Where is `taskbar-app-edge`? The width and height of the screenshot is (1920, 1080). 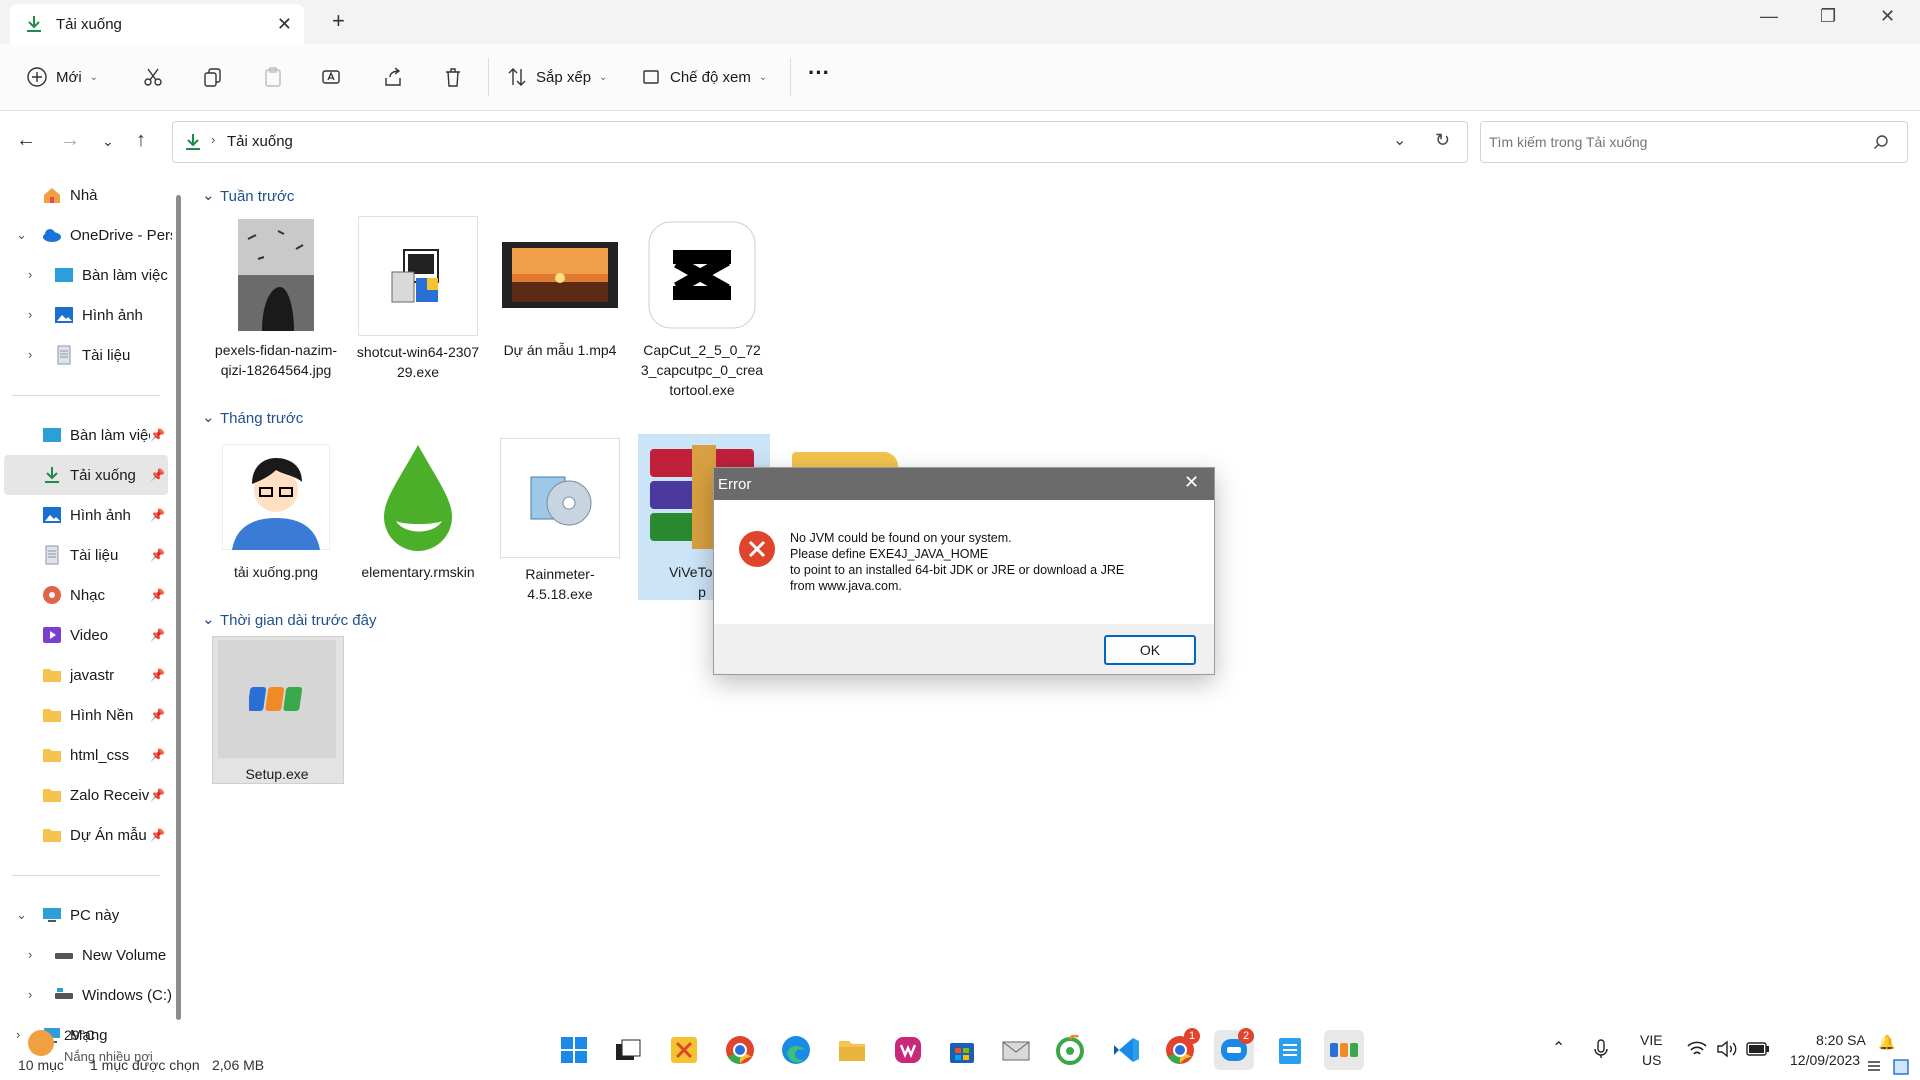 taskbar-app-edge is located at coordinates (796, 1050).